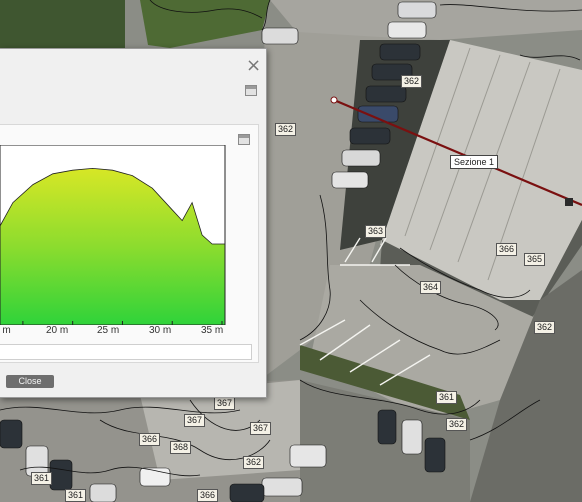  What do you see at coordinates (253, 66) in the screenshot?
I see `close-icon: ×` at bounding box center [253, 66].